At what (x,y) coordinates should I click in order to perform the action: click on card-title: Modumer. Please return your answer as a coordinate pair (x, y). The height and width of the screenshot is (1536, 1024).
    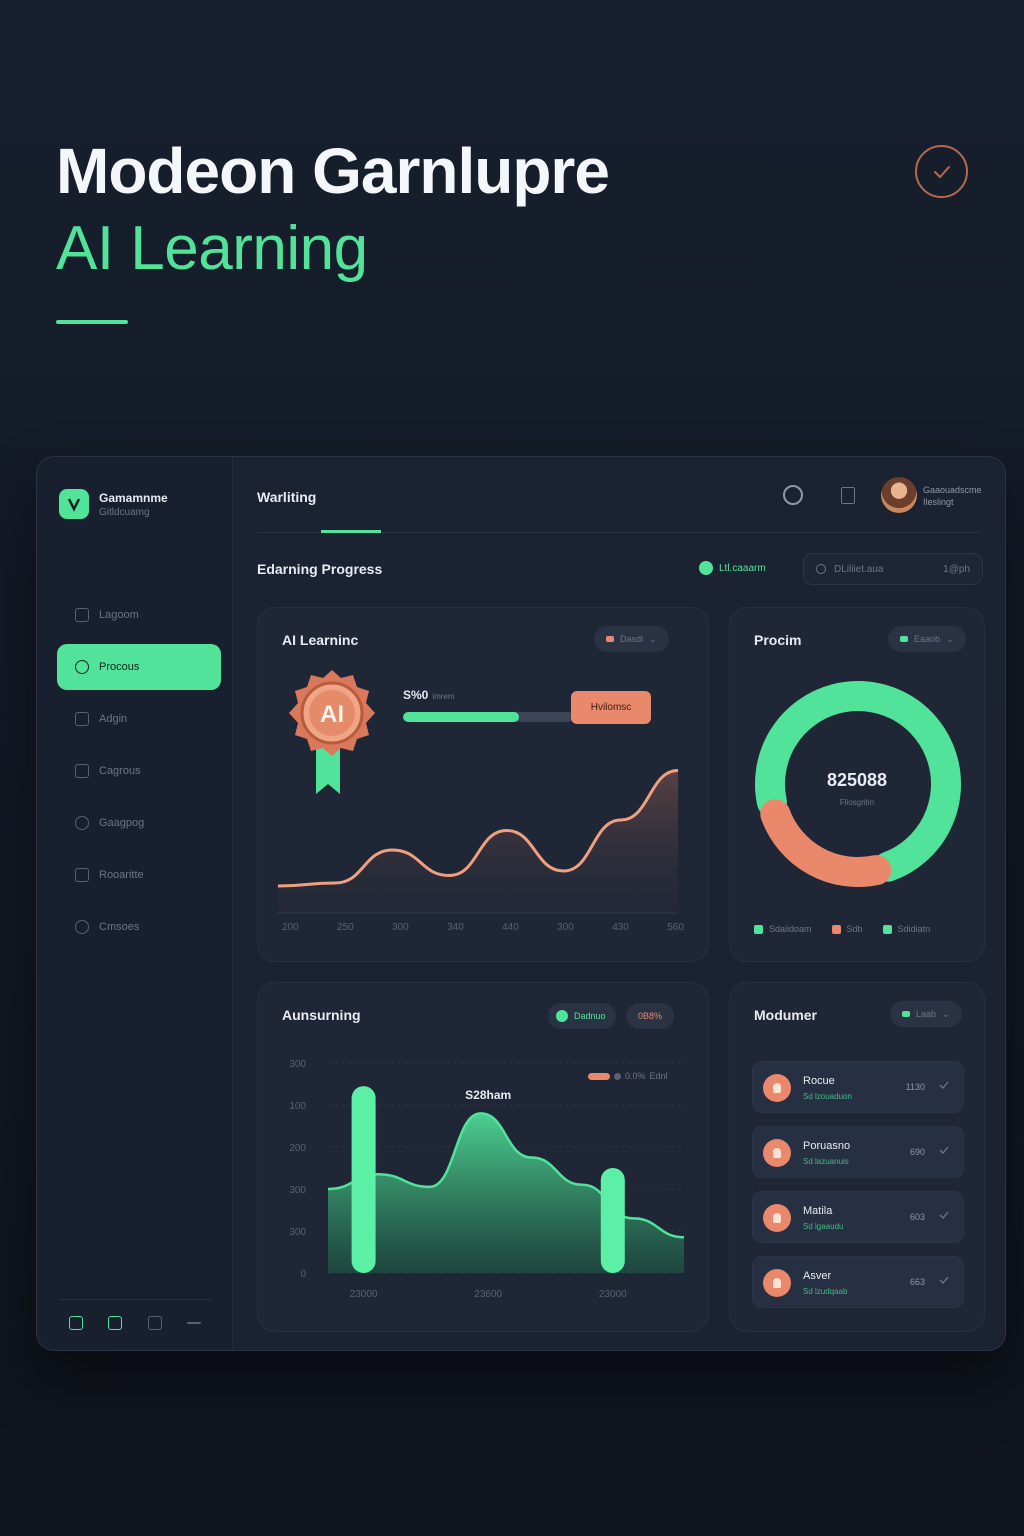
    Looking at the image, I should click on (785, 1015).